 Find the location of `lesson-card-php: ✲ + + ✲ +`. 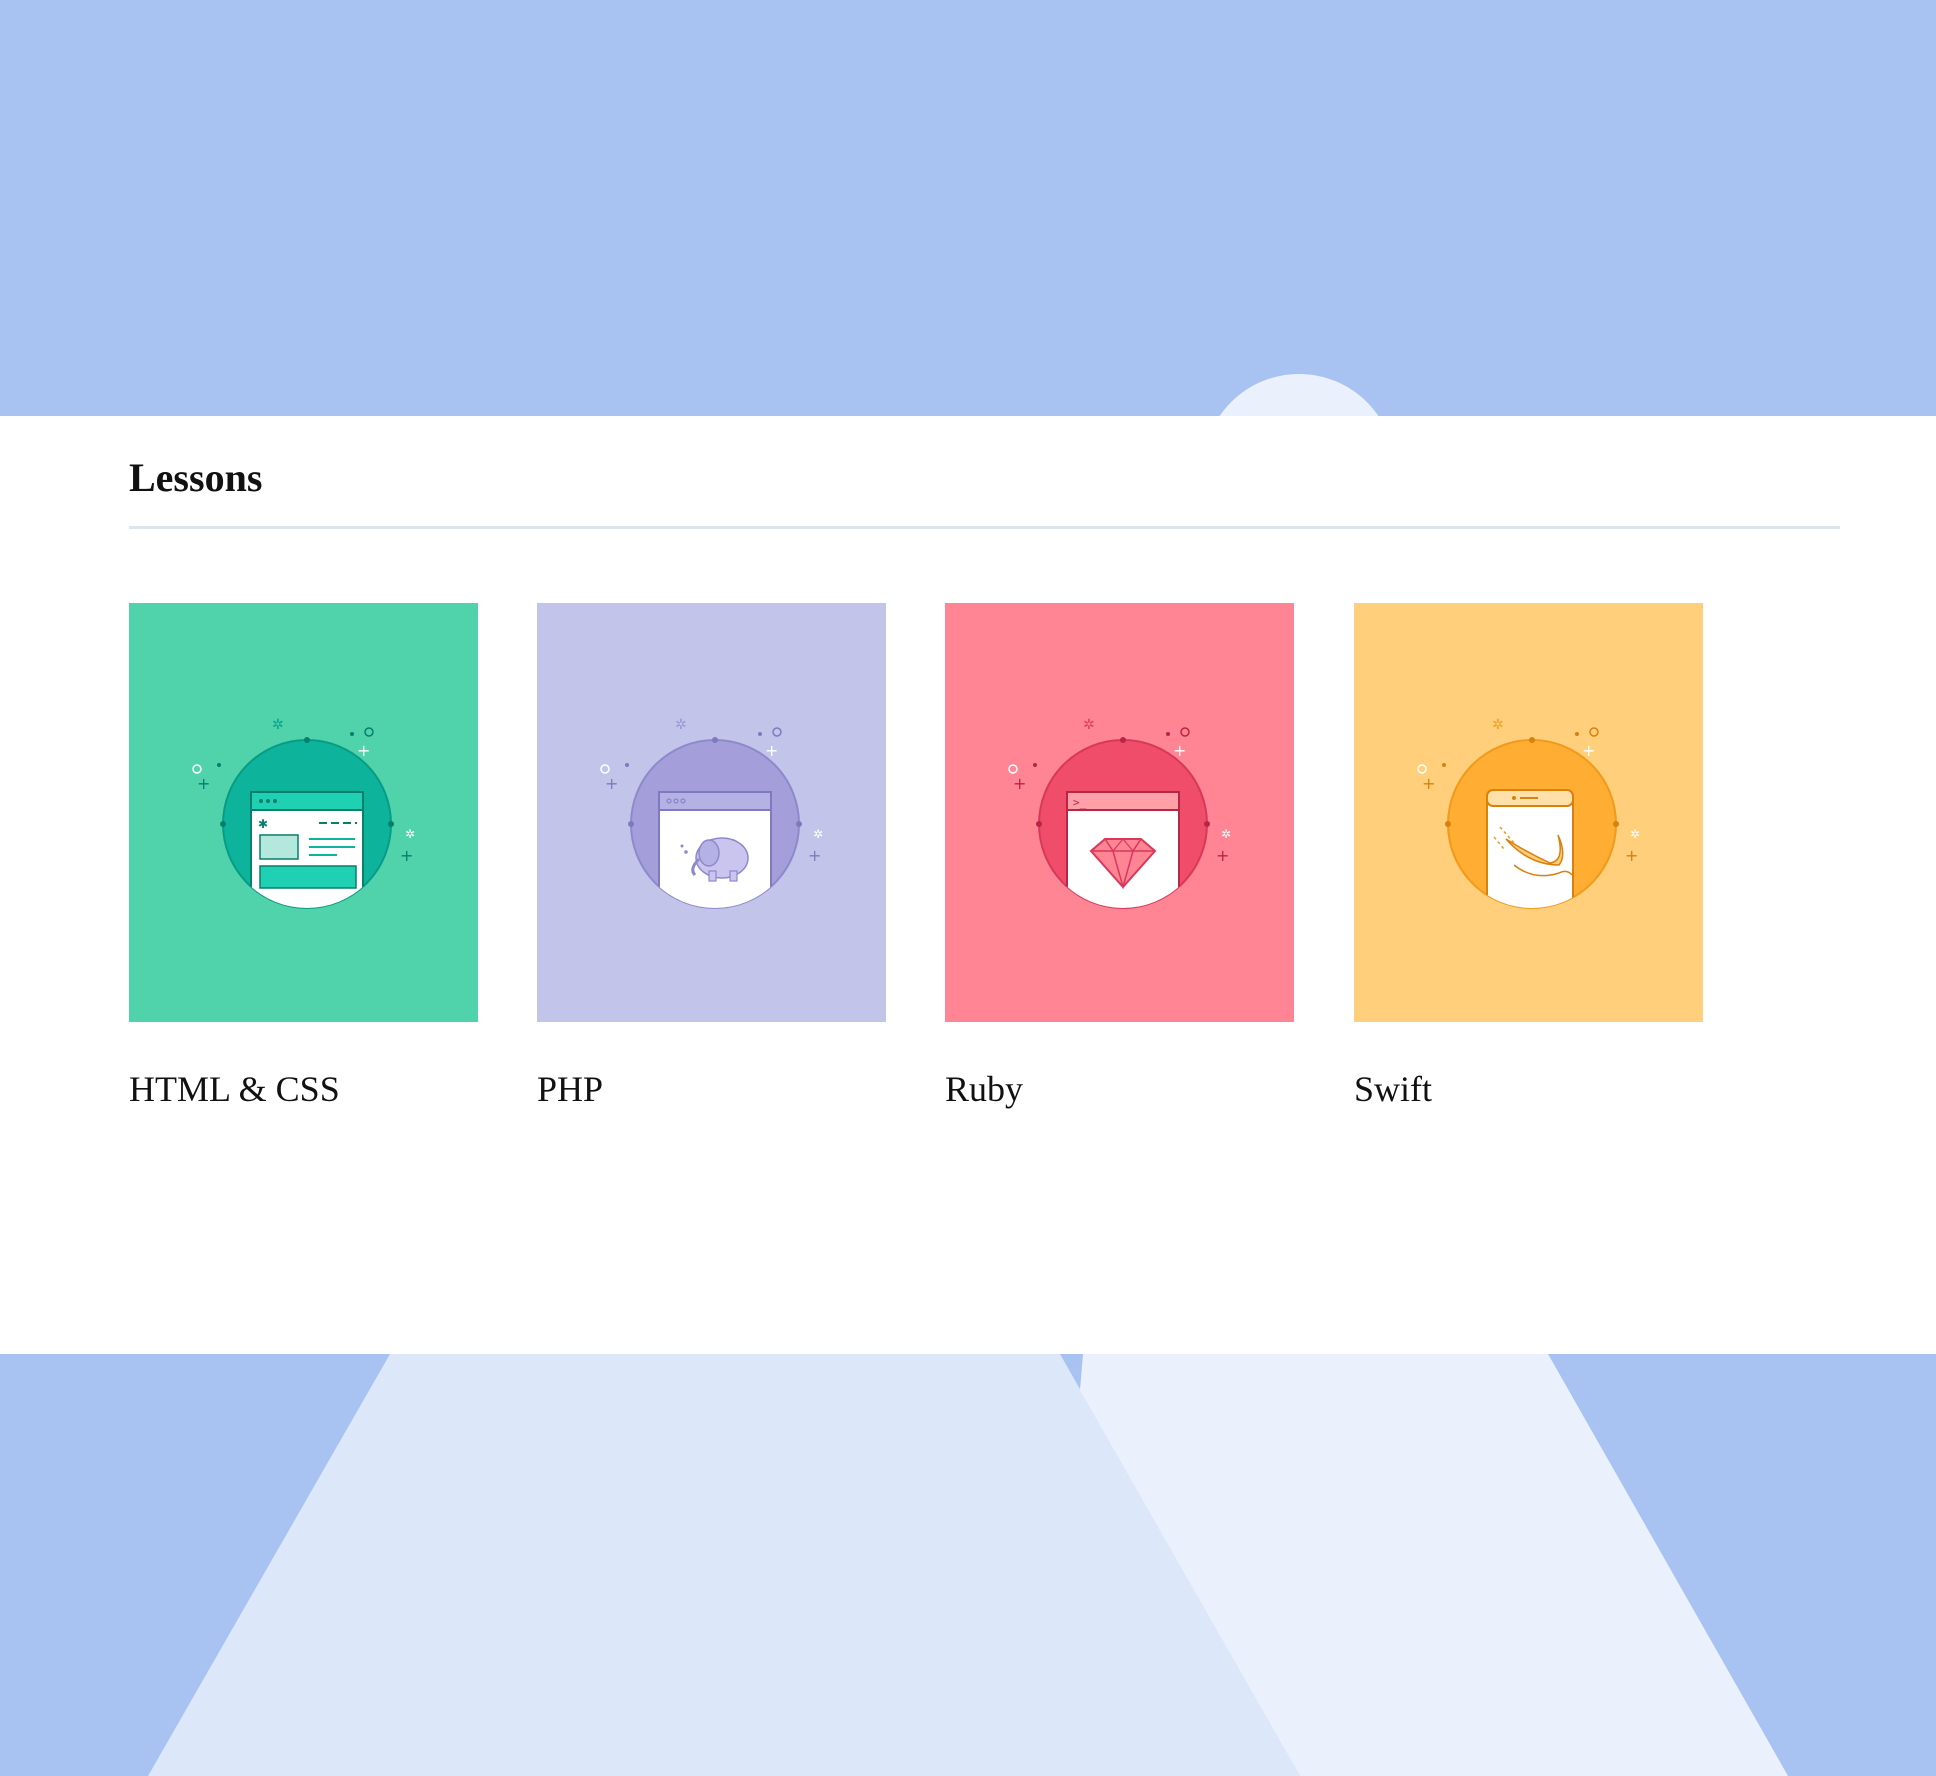

lesson-card-php: ✲ + + ✲ + is located at coordinates (711, 812).